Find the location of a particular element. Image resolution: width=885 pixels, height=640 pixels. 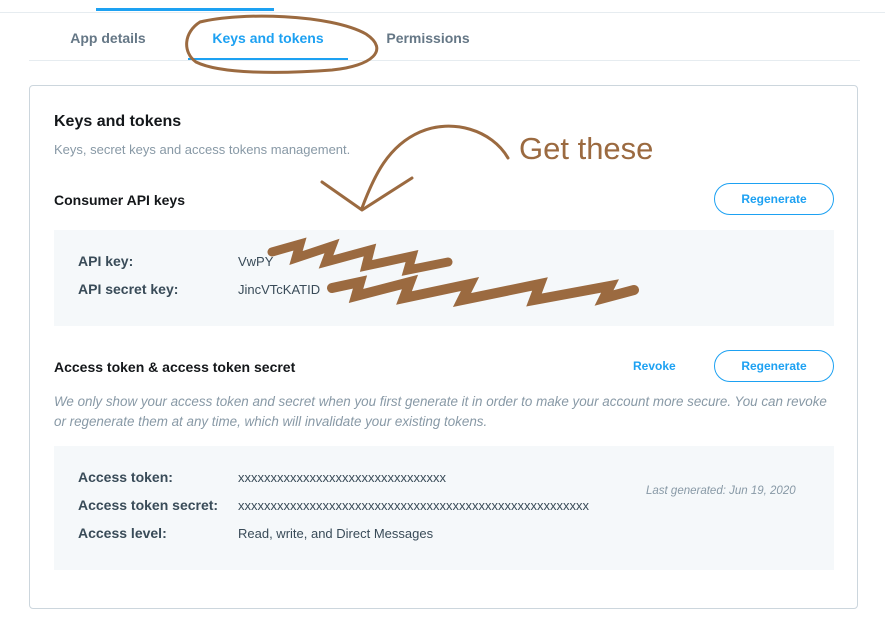

consumer-keys-title: Consumer API keys is located at coordinates (119, 200).